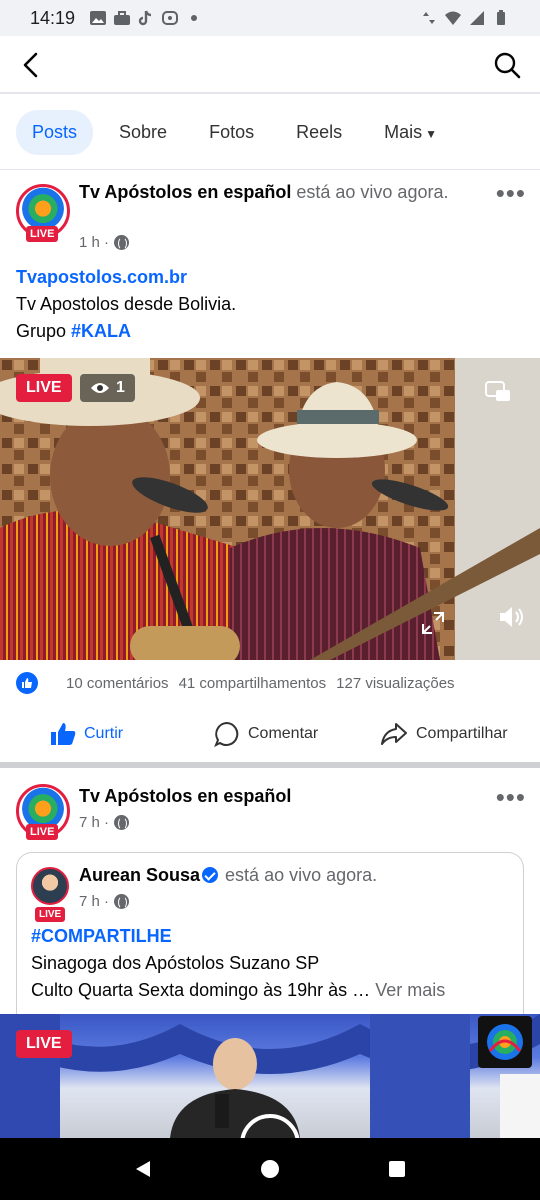  Describe the element at coordinates (117, 683) in the screenshot. I see `comments-count: 10 comentários` at that location.